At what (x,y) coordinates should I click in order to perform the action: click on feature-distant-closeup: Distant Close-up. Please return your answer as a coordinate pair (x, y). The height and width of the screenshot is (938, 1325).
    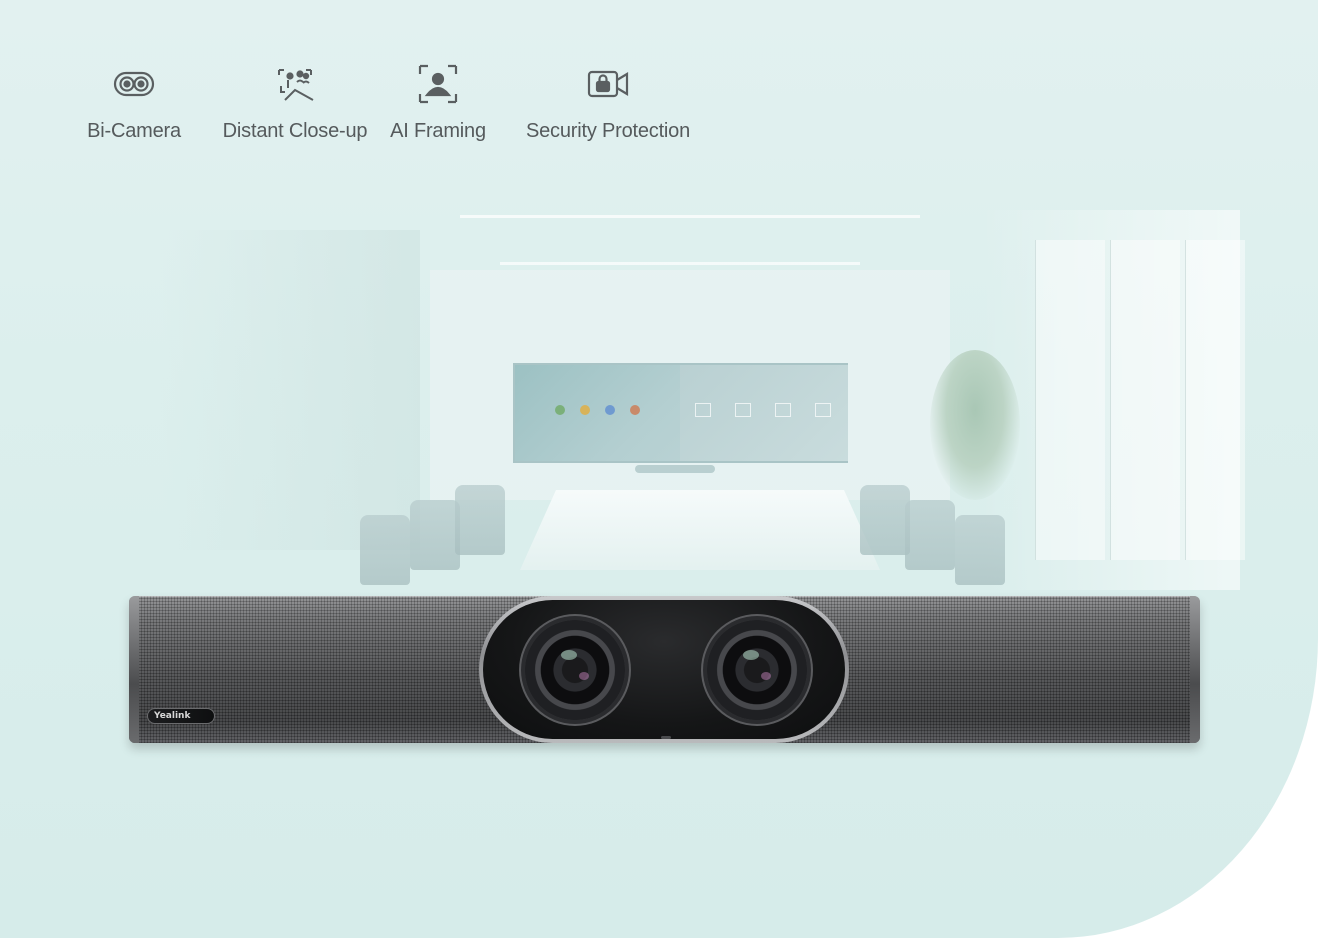
    Looking at the image, I should click on (295, 101).